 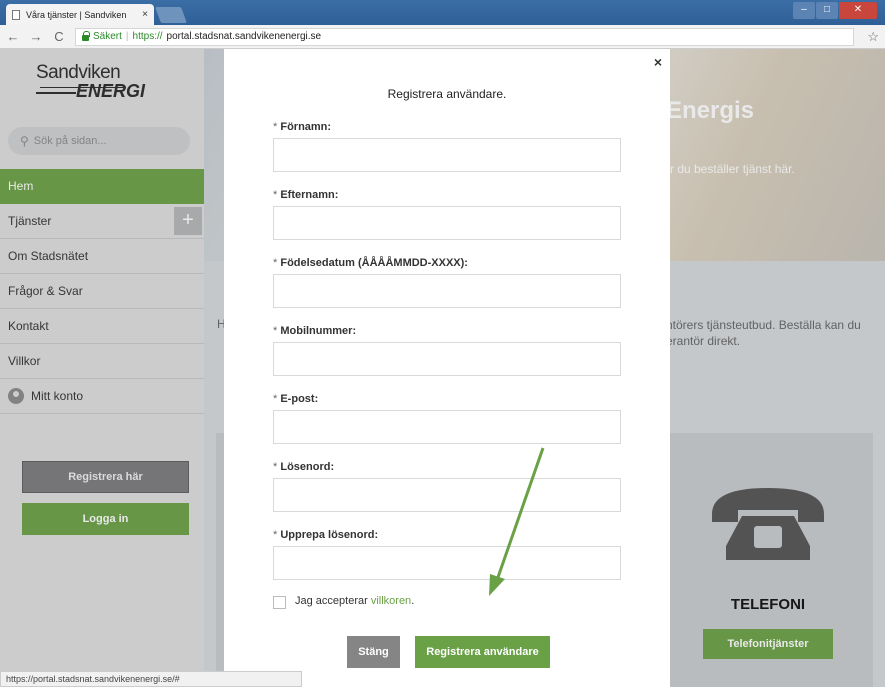 What do you see at coordinates (827, 10) in the screenshot?
I see `maximize-icon: □` at bounding box center [827, 10].